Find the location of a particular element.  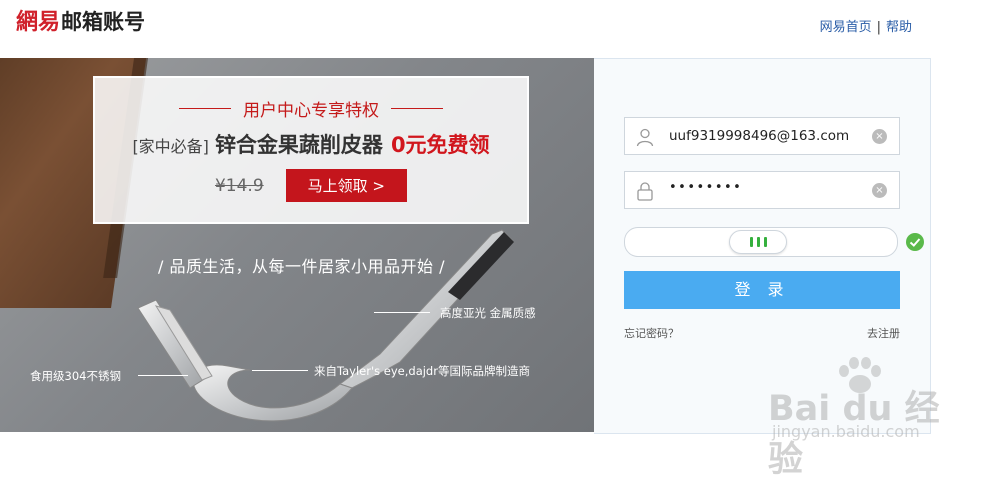

help-link: 帮助 is located at coordinates (899, 27).